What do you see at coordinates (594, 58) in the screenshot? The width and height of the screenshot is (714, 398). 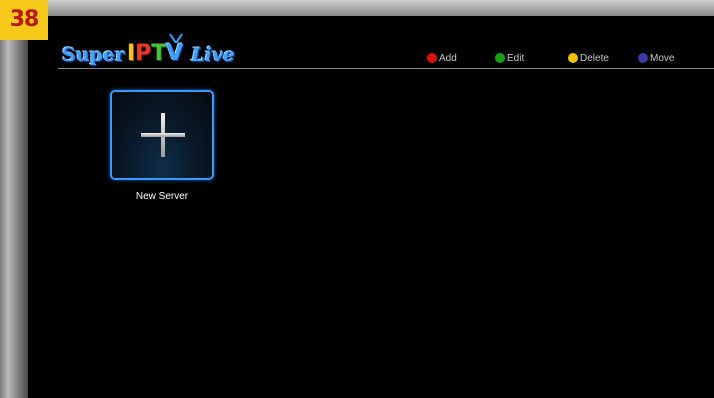 I see `legend-delete-label: Delete` at bounding box center [594, 58].